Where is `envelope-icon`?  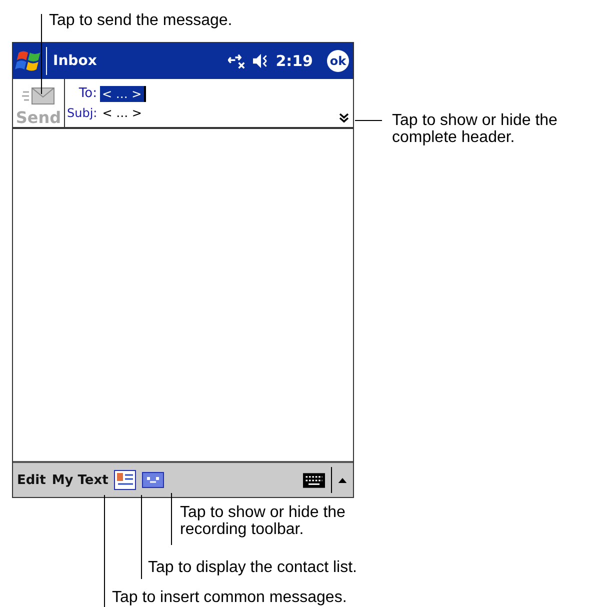
envelope-icon is located at coordinates (39, 96).